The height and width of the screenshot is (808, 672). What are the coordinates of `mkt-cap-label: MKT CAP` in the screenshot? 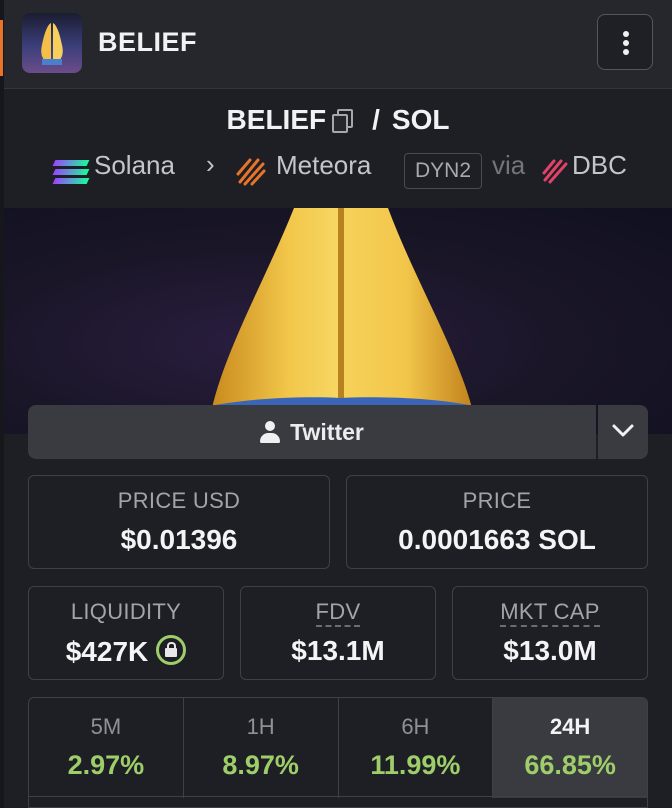 It's located at (550, 613).